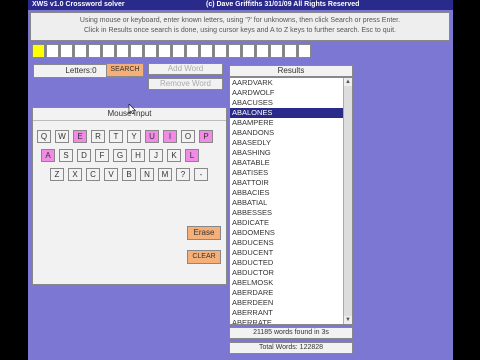 This screenshot has height=360, width=480. I want to click on search-button: SEARCH, so click(125, 70).